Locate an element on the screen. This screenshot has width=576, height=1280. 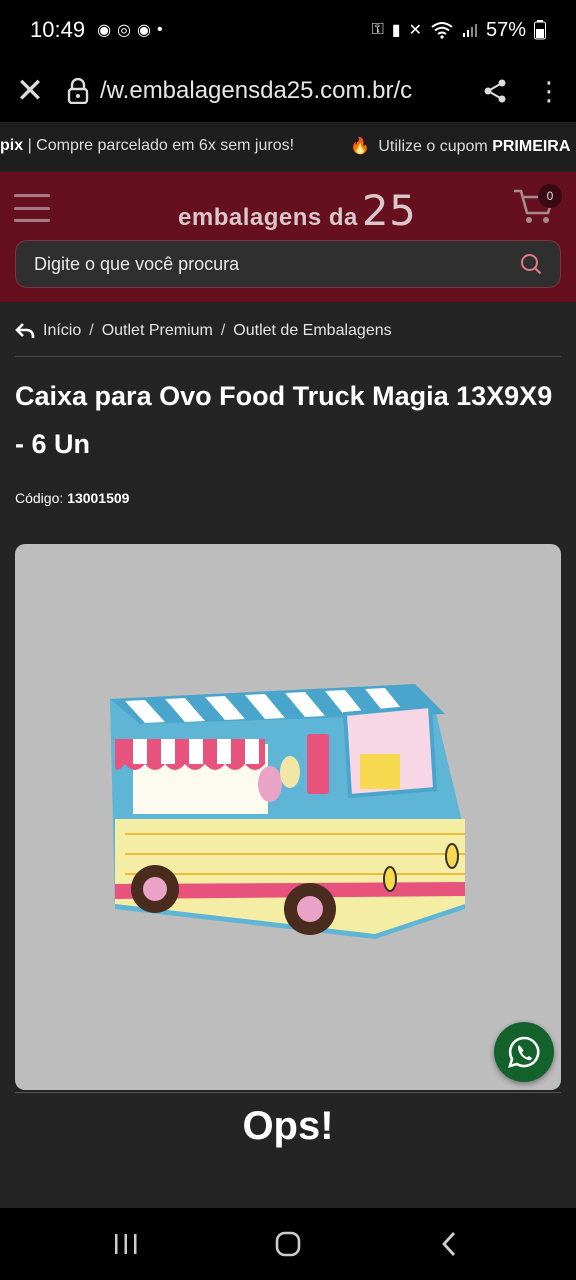
status-time: 10:49 is located at coordinates (58, 29).